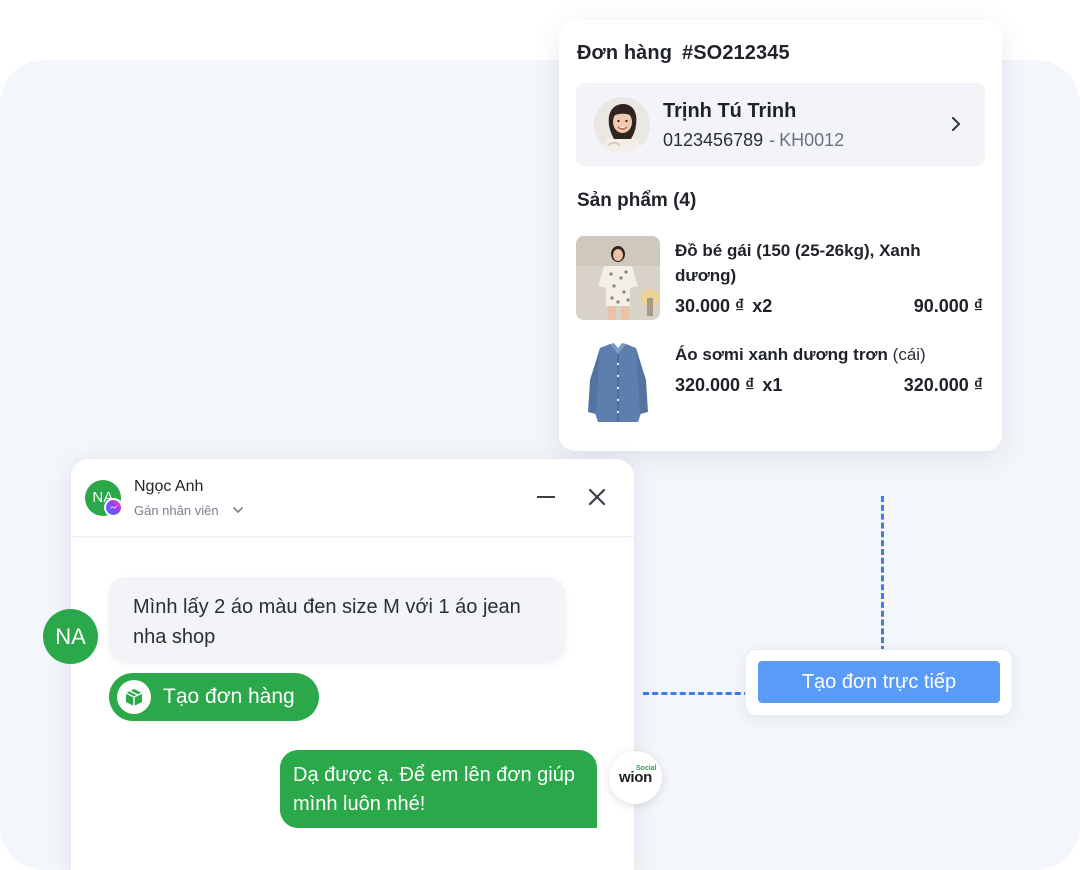  I want to click on create-order-button: Tạo đơn hàng, so click(214, 697).